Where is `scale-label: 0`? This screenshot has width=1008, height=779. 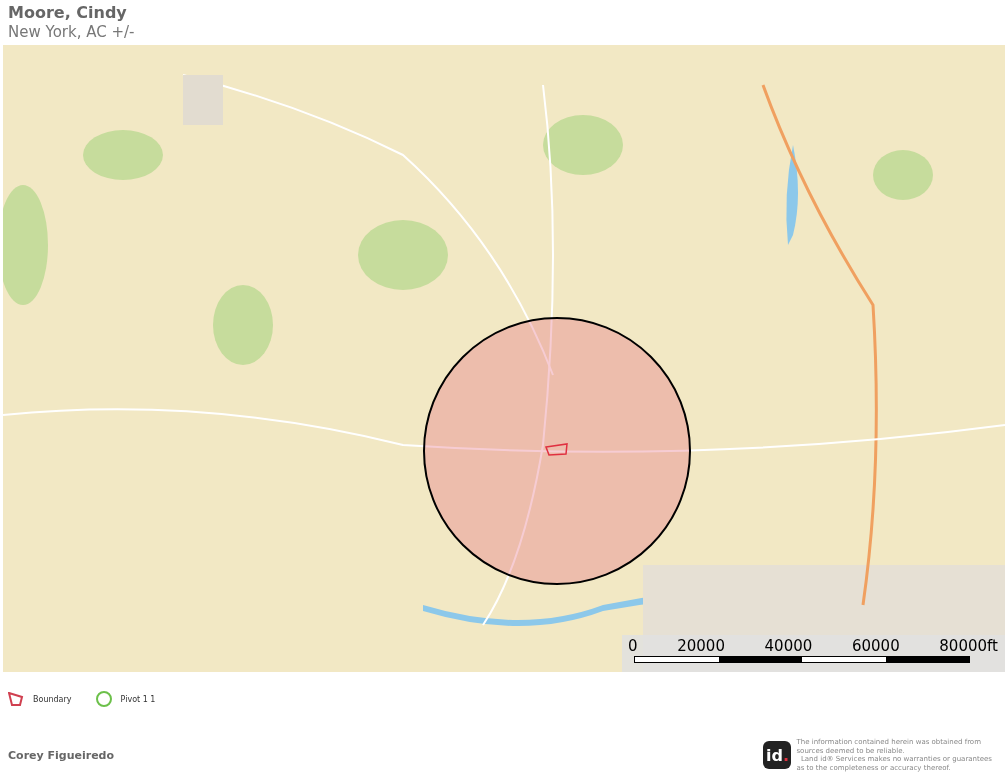 scale-label: 0 is located at coordinates (633, 646).